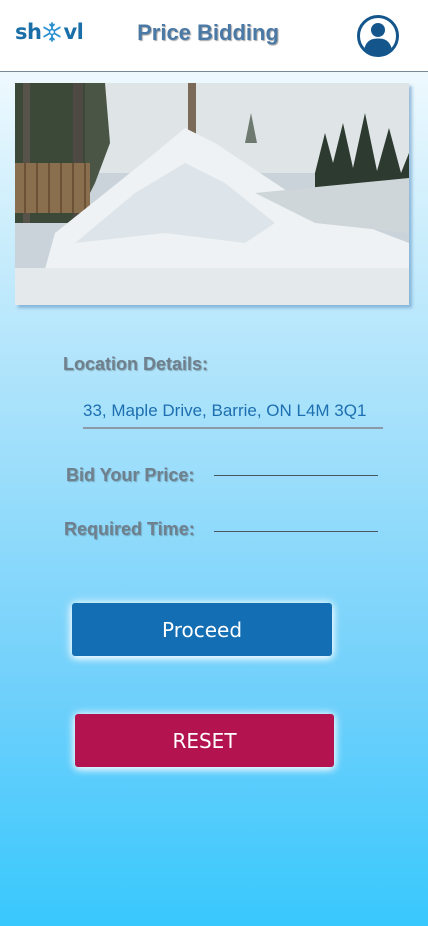 This screenshot has height=926, width=428. What do you see at coordinates (378, 36) in the screenshot?
I see `user-circle-icon` at bounding box center [378, 36].